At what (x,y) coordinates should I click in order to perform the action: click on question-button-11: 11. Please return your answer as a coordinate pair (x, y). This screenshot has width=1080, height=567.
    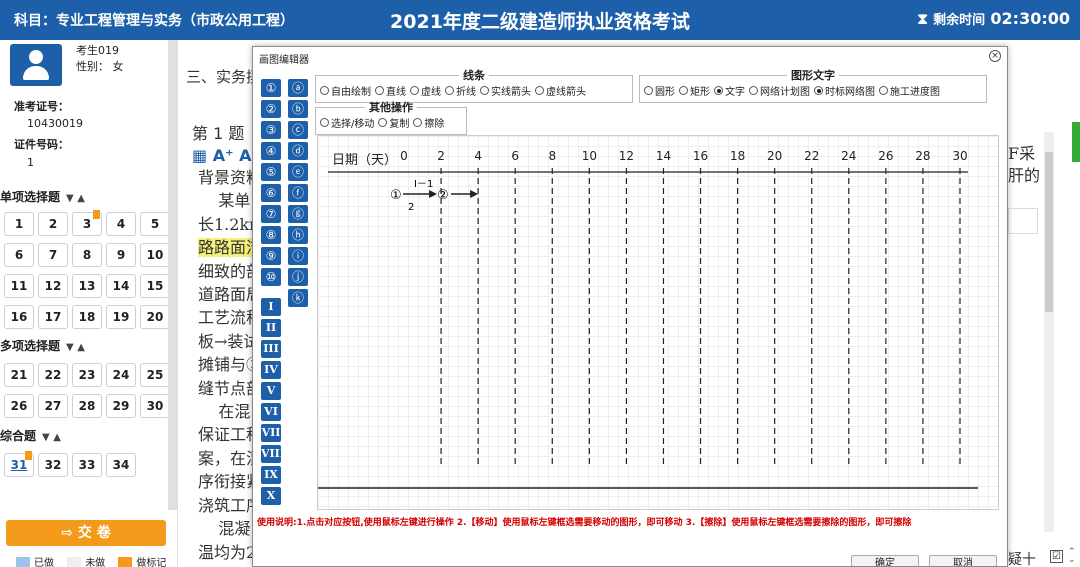
    Looking at the image, I should click on (19, 286).